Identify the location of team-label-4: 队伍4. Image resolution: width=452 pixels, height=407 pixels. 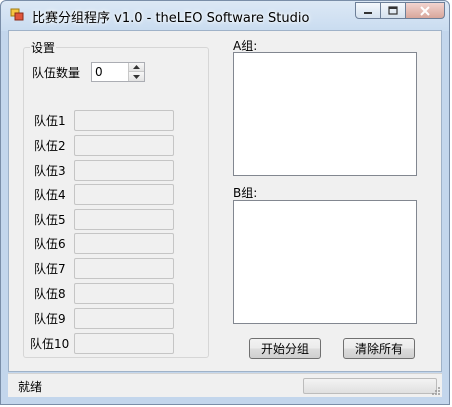
(50, 195).